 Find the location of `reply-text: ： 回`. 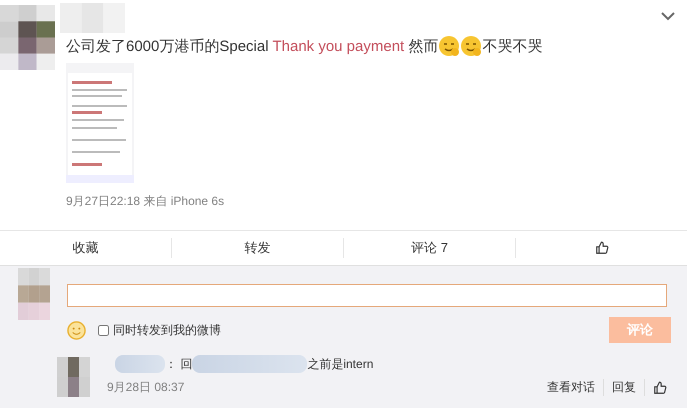

reply-text: ： 回 is located at coordinates (178, 364).